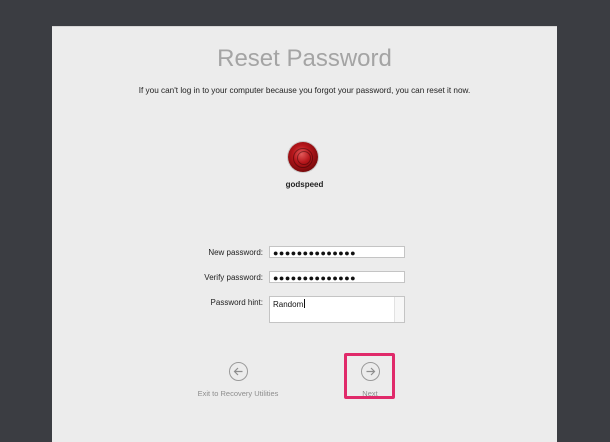 The width and height of the screenshot is (610, 442). Describe the element at coordinates (235, 252) in the screenshot. I see `new-password-label: New password:` at that location.